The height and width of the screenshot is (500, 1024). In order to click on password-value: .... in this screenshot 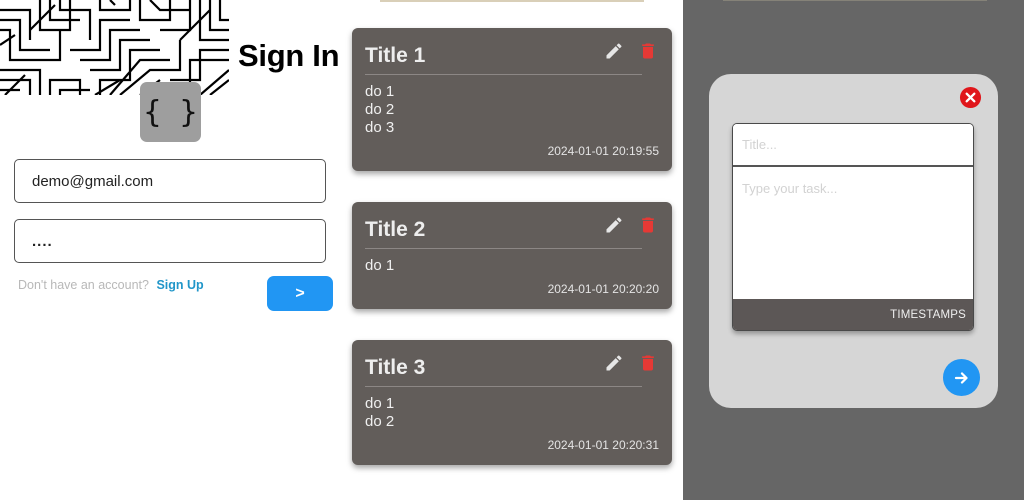, I will do `click(42, 241)`.